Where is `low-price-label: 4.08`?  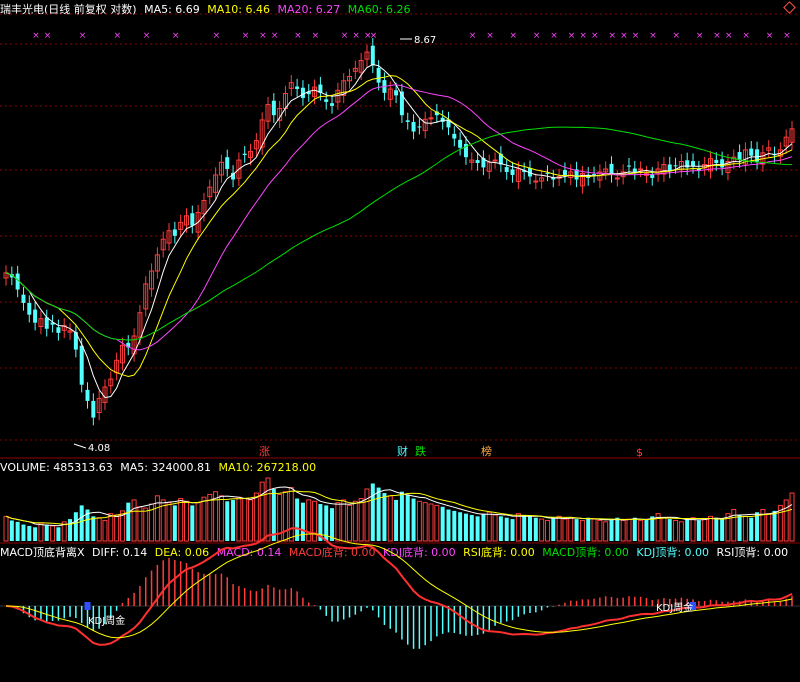 low-price-label: 4.08 is located at coordinates (99, 448).